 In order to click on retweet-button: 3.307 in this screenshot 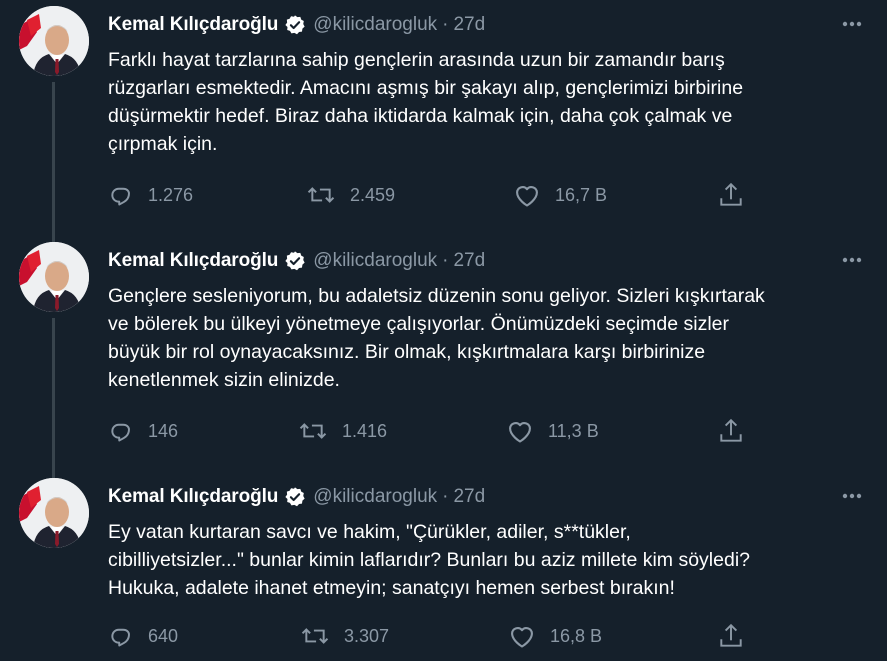, I will do `click(344, 636)`.